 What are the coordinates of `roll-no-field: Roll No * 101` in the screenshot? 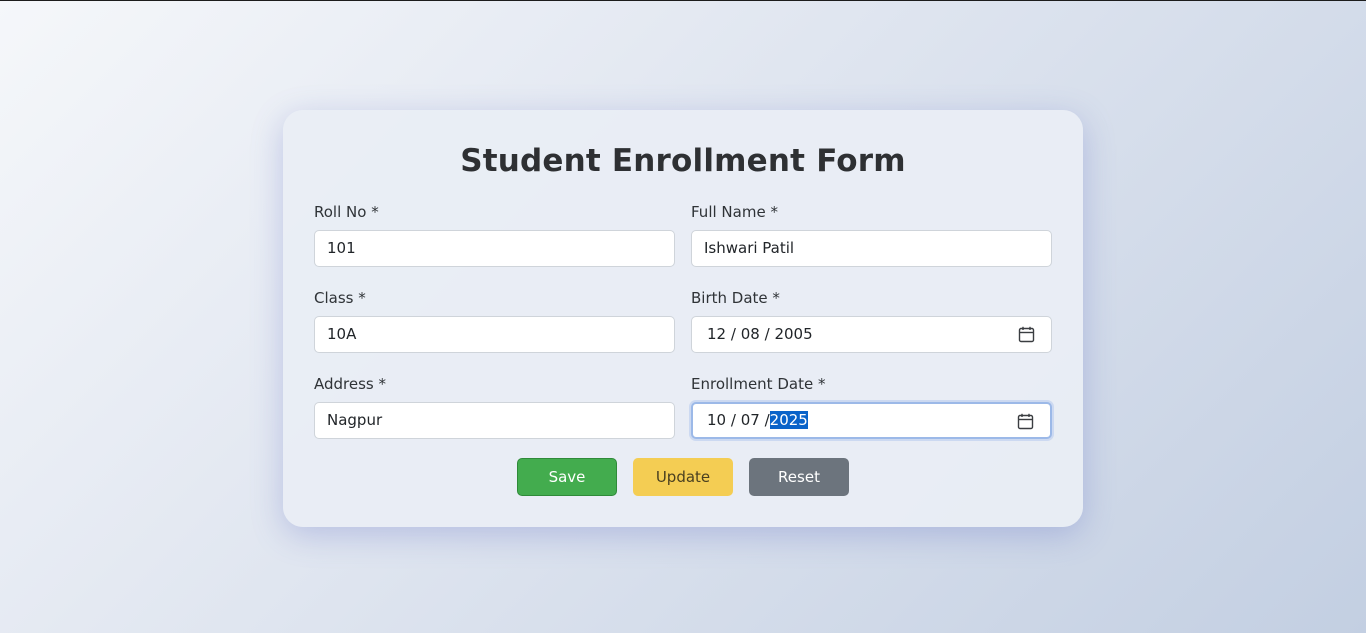 It's located at (494, 234).